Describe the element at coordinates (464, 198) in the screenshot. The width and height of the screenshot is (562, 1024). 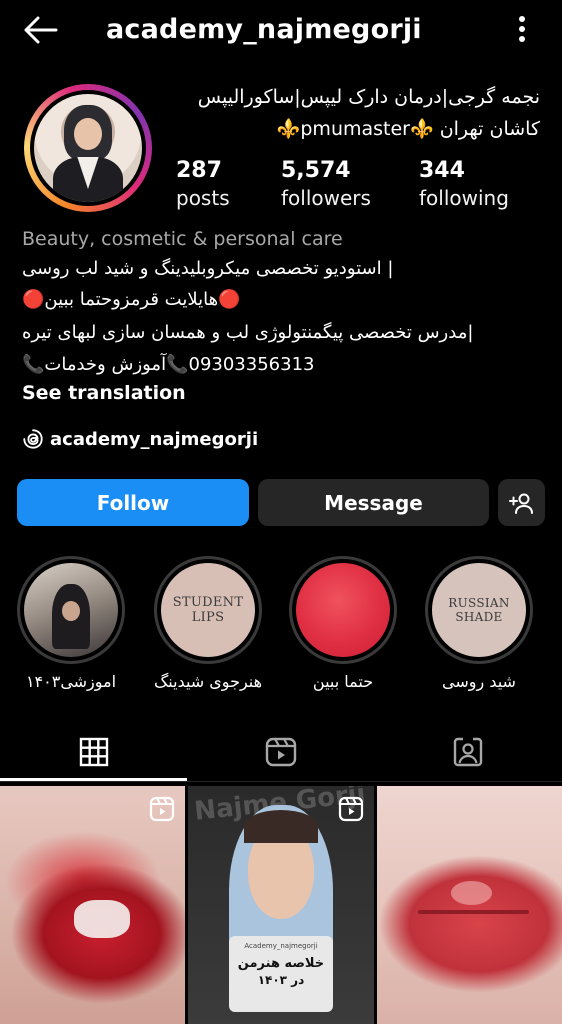
I see `following-label: following` at that location.